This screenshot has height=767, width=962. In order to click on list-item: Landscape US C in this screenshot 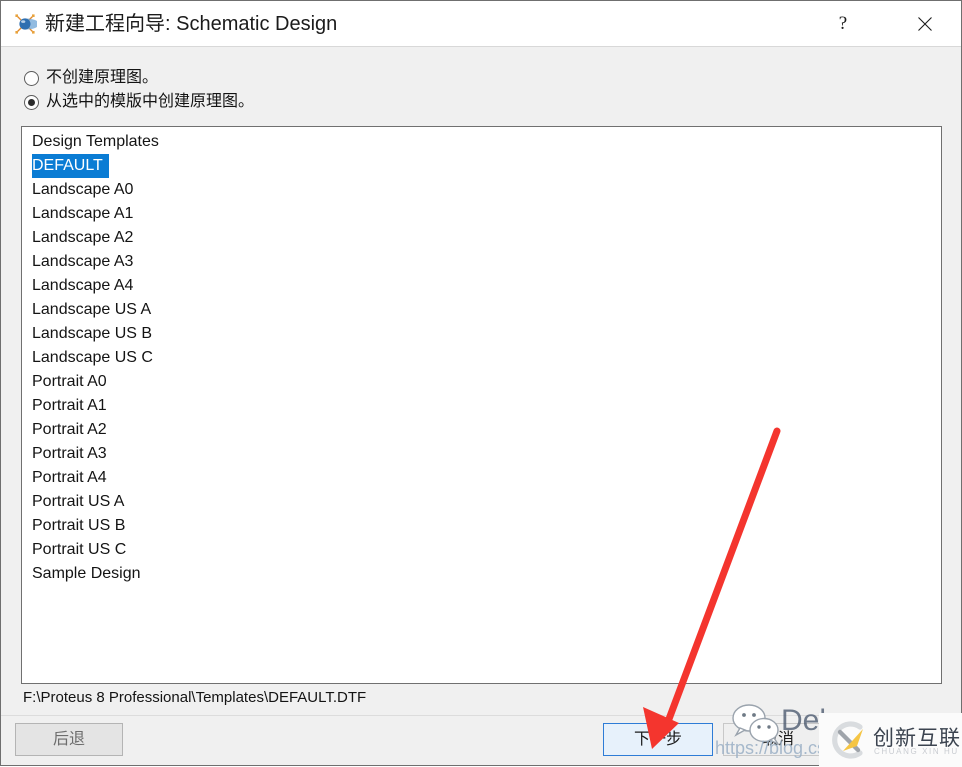, I will do `click(481, 358)`.